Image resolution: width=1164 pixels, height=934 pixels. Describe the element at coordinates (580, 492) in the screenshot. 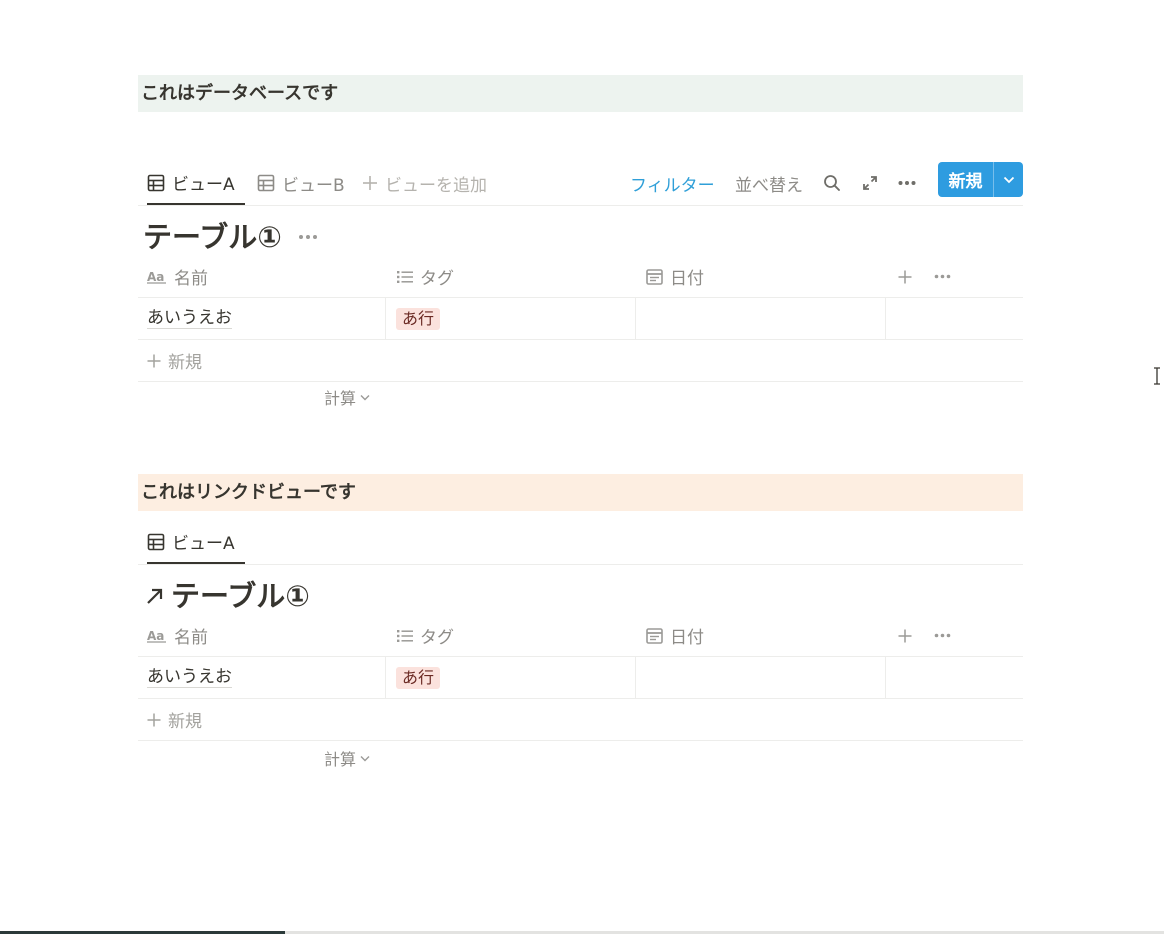

I see `linked-view-callout: これはリンクドビューです` at that location.